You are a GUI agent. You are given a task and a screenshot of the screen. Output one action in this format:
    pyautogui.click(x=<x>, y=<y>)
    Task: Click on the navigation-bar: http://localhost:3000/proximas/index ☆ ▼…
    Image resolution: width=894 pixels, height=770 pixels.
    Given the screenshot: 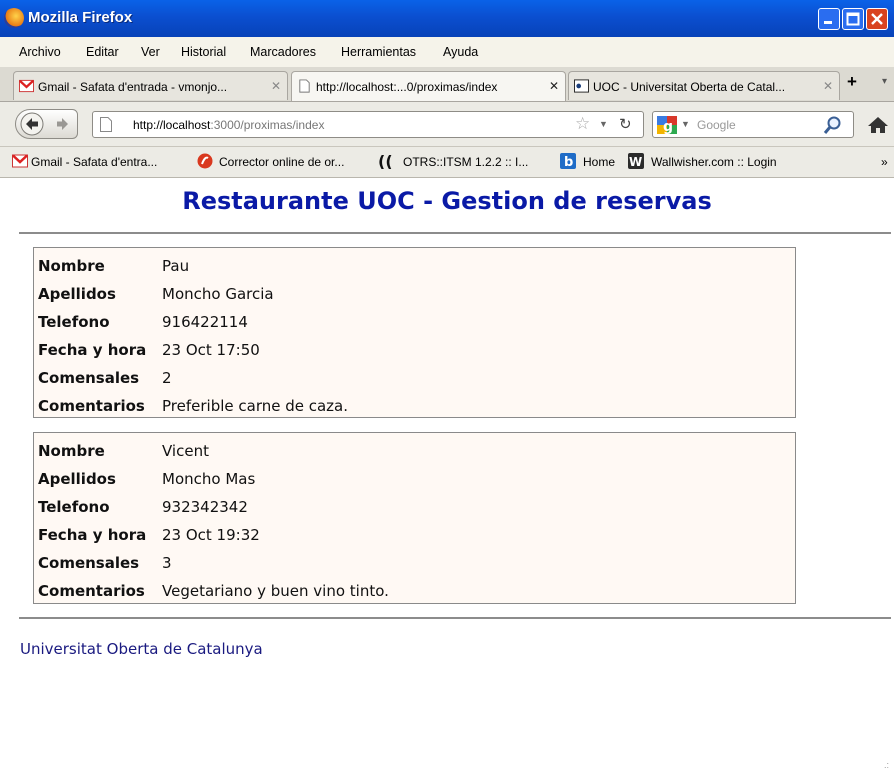 What is the action you would take?
    pyautogui.click(x=447, y=124)
    